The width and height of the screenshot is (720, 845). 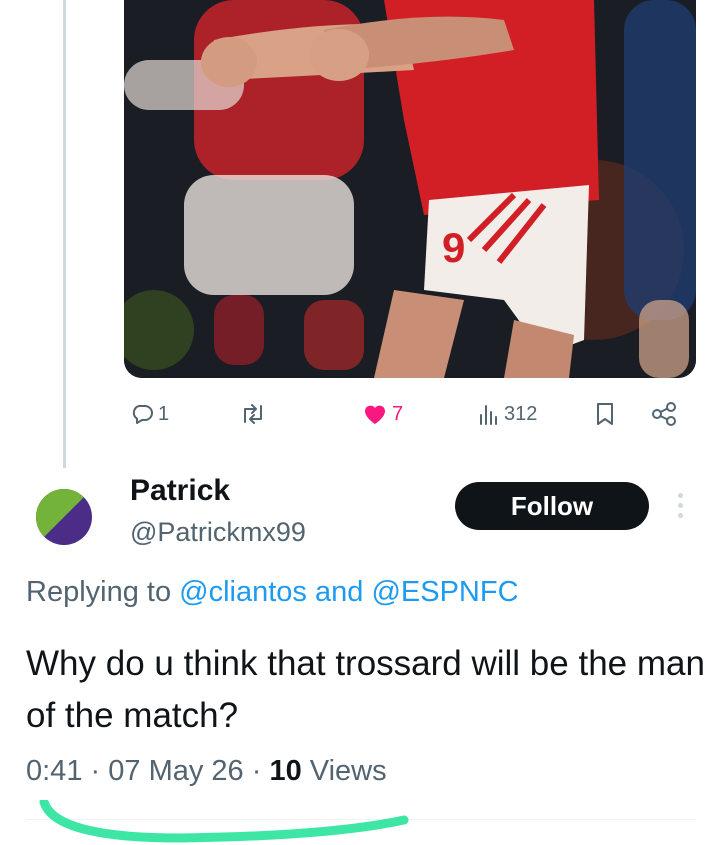 I want to click on views-label: Views, so click(x=348, y=771).